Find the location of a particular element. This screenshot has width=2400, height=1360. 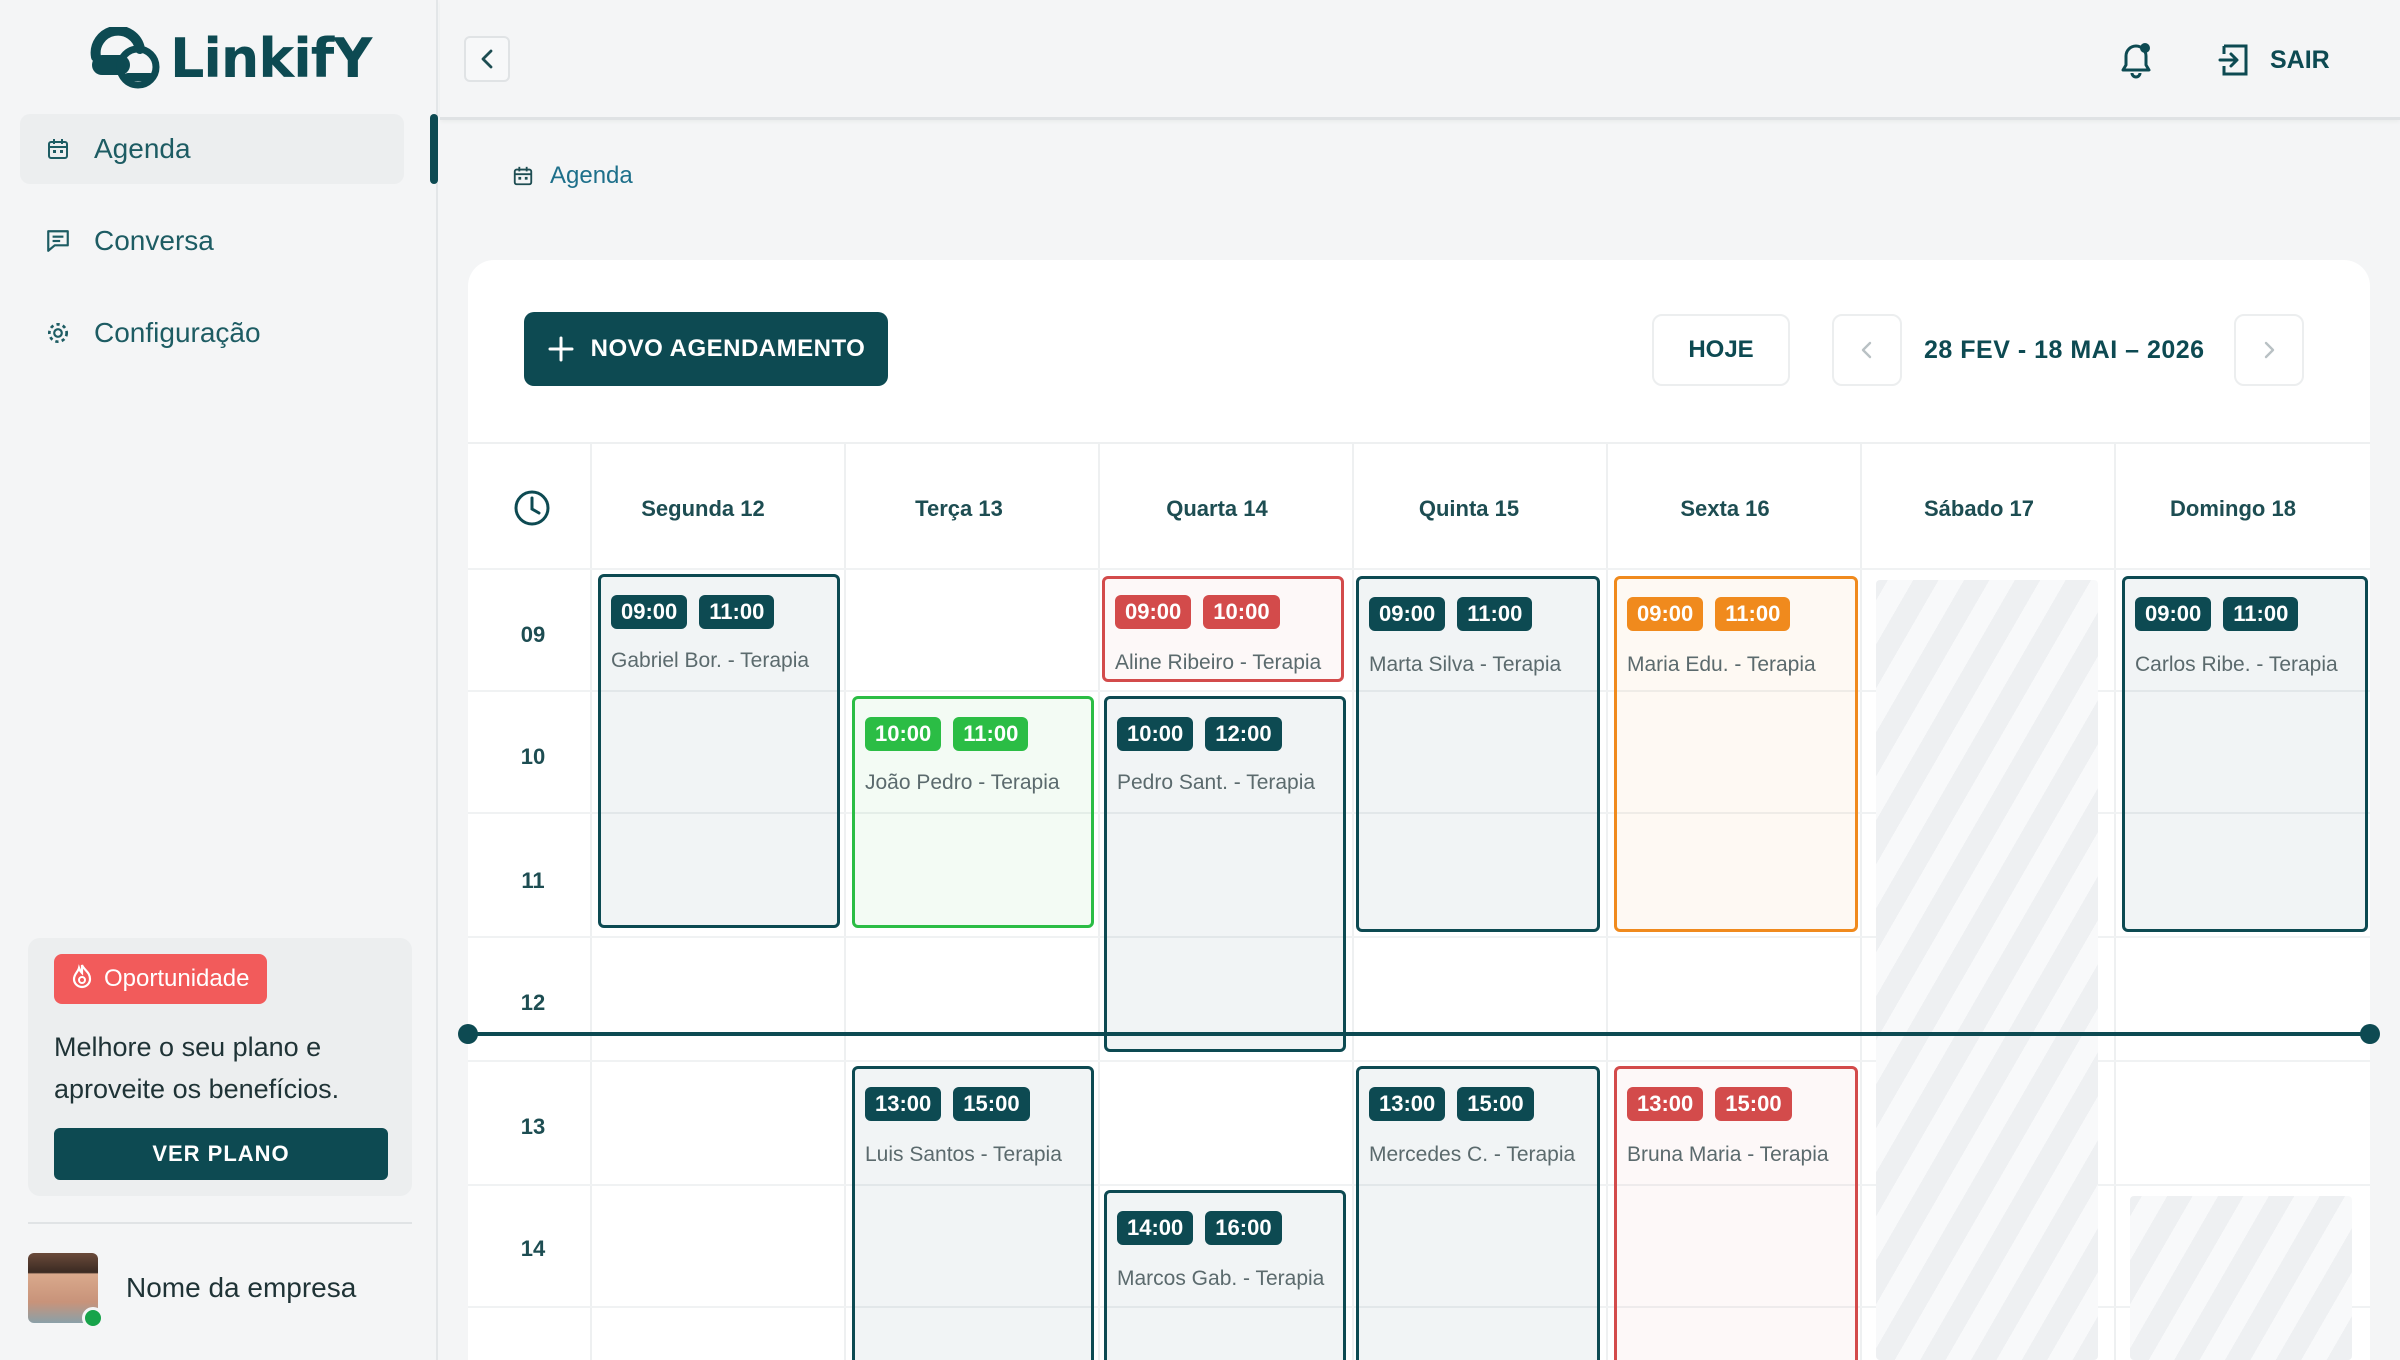

appointment-card: 09:00 11:00 Gabriel Bor. - Terapia is located at coordinates (719, 751).